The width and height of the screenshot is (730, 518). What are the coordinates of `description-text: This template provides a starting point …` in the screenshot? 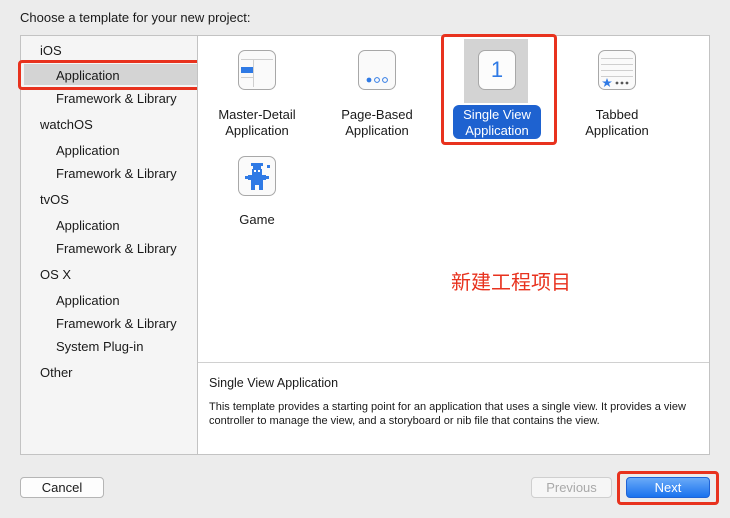 It's located at (447, 414).